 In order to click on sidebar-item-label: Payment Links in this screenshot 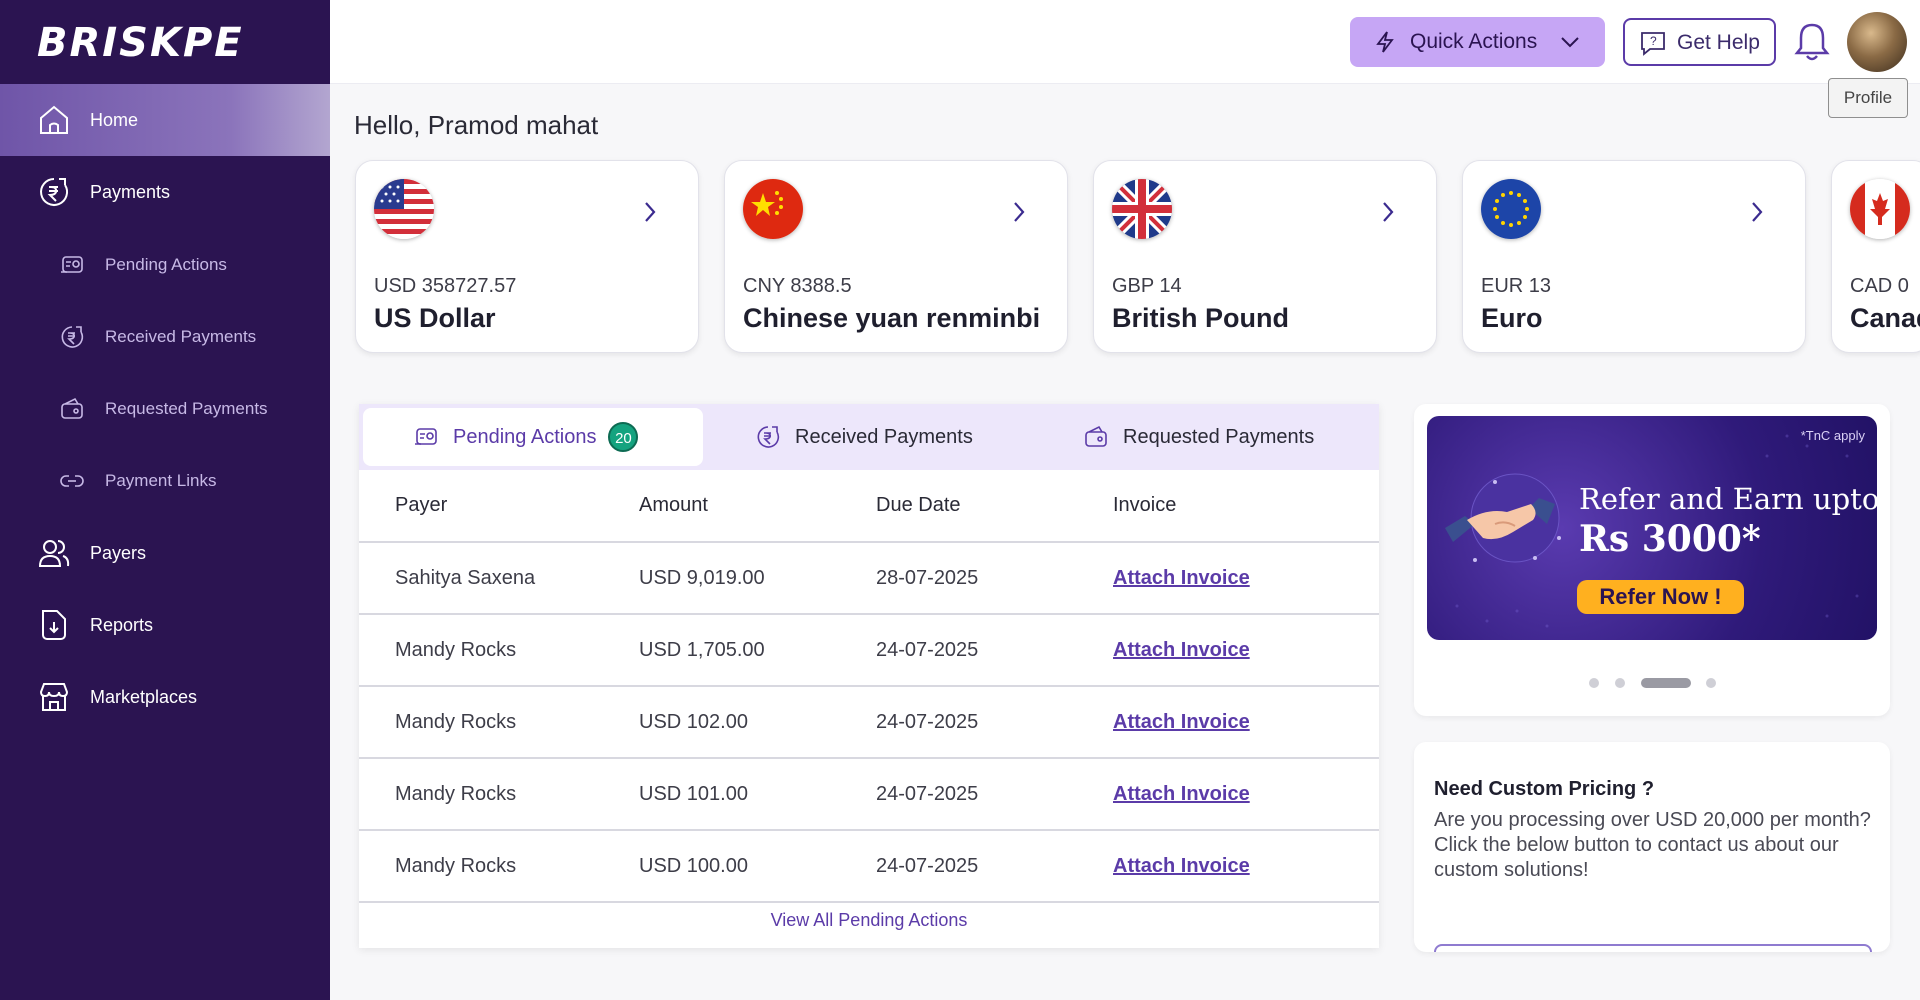, I will do `click(161, 480)`.